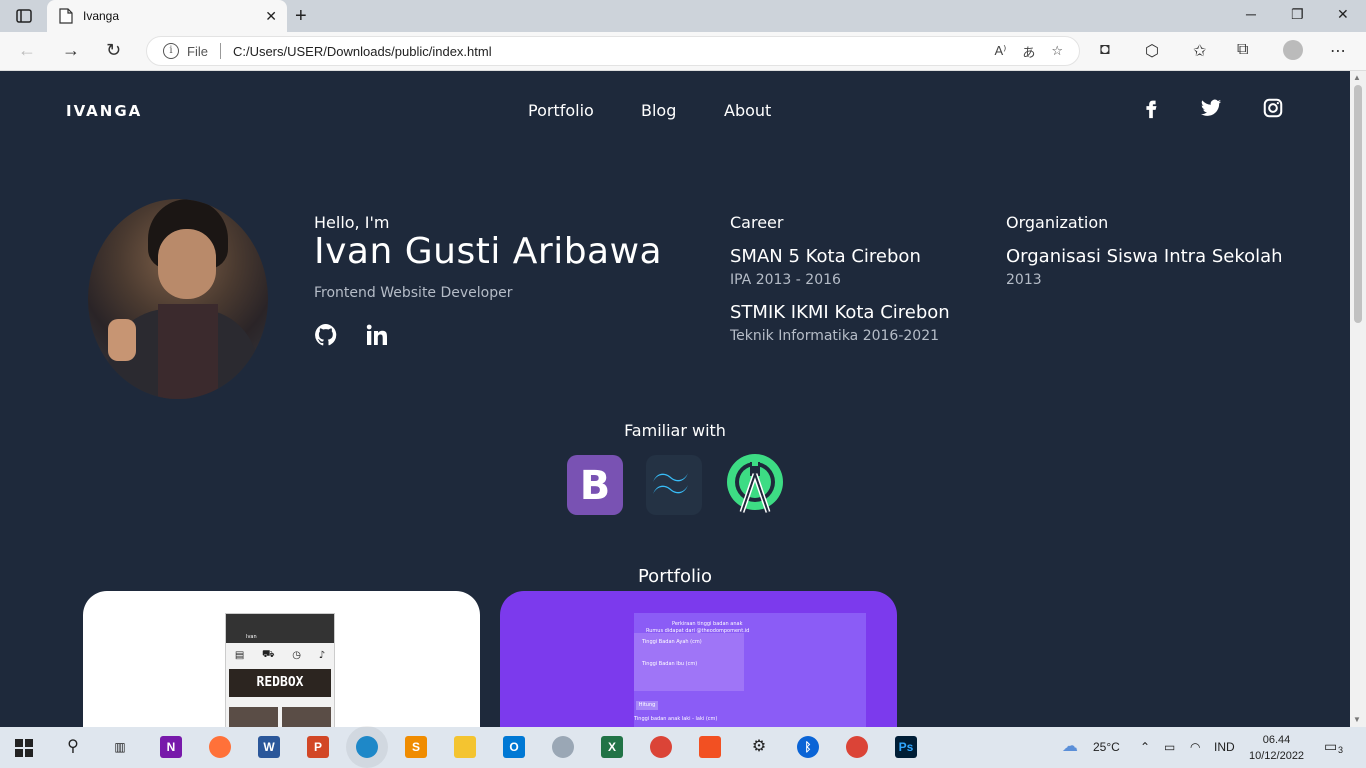 The height and width of the screenshot is (768, 1366). Describe the element at coordinates (1211, 108) in the screenshot. I see `twitter-icon` at that location.